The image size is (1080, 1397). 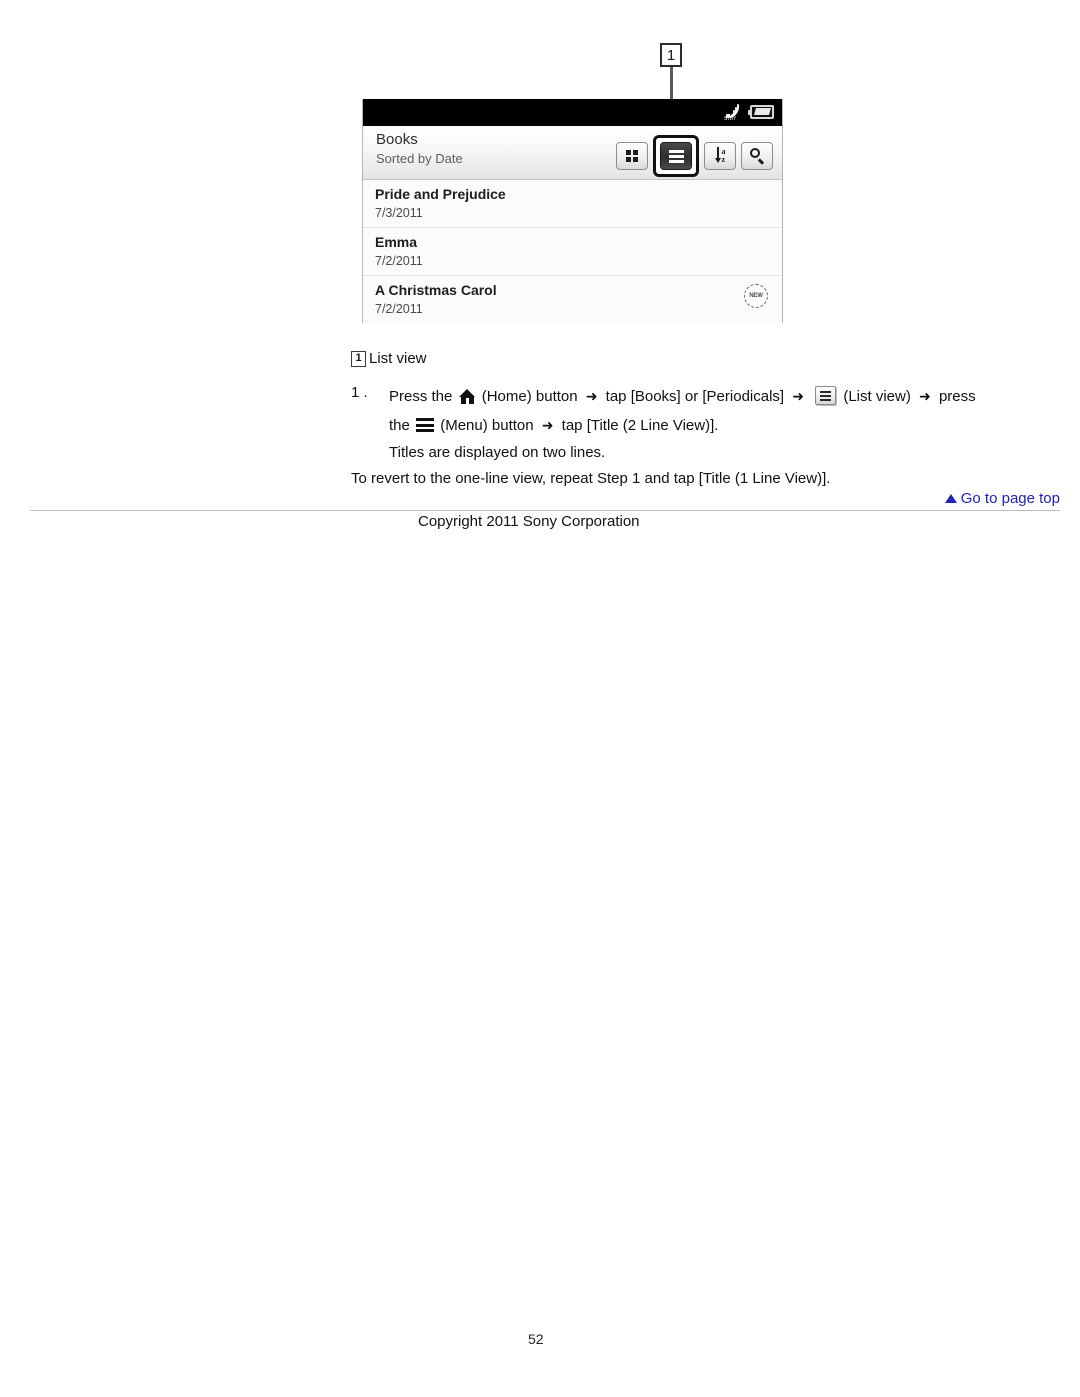 I want to click on battery-fill, so click(x=762, y=111).